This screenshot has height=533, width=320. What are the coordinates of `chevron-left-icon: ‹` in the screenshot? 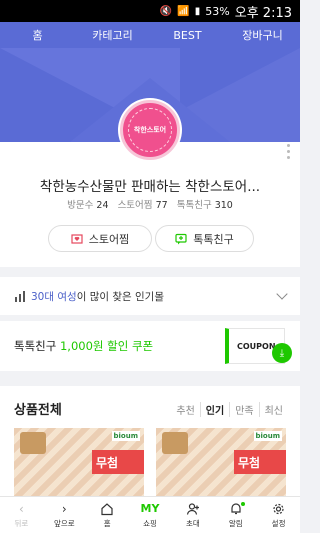 It's located at (21, 508).